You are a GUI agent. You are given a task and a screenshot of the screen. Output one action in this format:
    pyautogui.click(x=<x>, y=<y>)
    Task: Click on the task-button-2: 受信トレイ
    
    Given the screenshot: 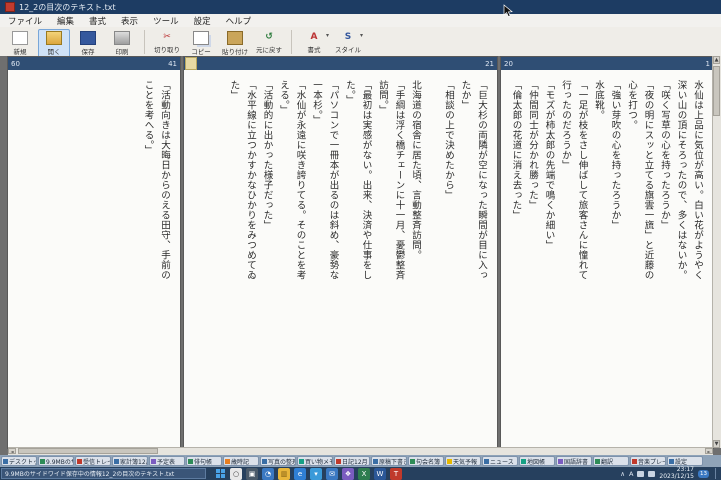 What is the action you would take?
    pyautogui.click(x=93, y=461)
    